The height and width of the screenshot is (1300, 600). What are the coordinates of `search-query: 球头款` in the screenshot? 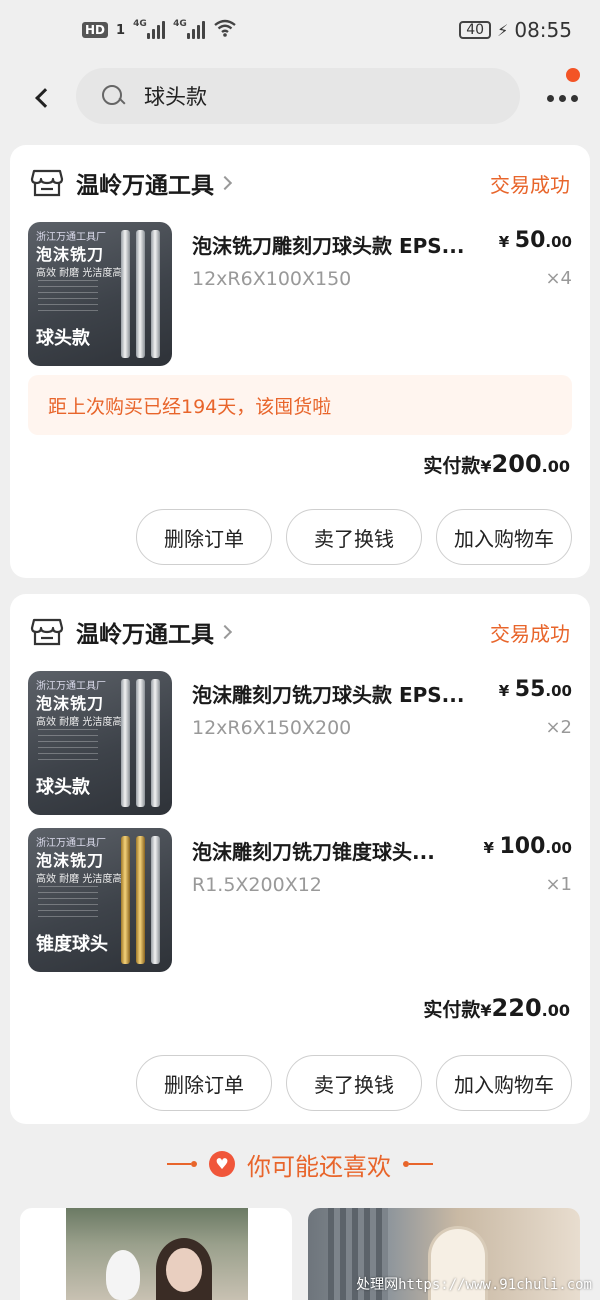 It's located at (175, 97).